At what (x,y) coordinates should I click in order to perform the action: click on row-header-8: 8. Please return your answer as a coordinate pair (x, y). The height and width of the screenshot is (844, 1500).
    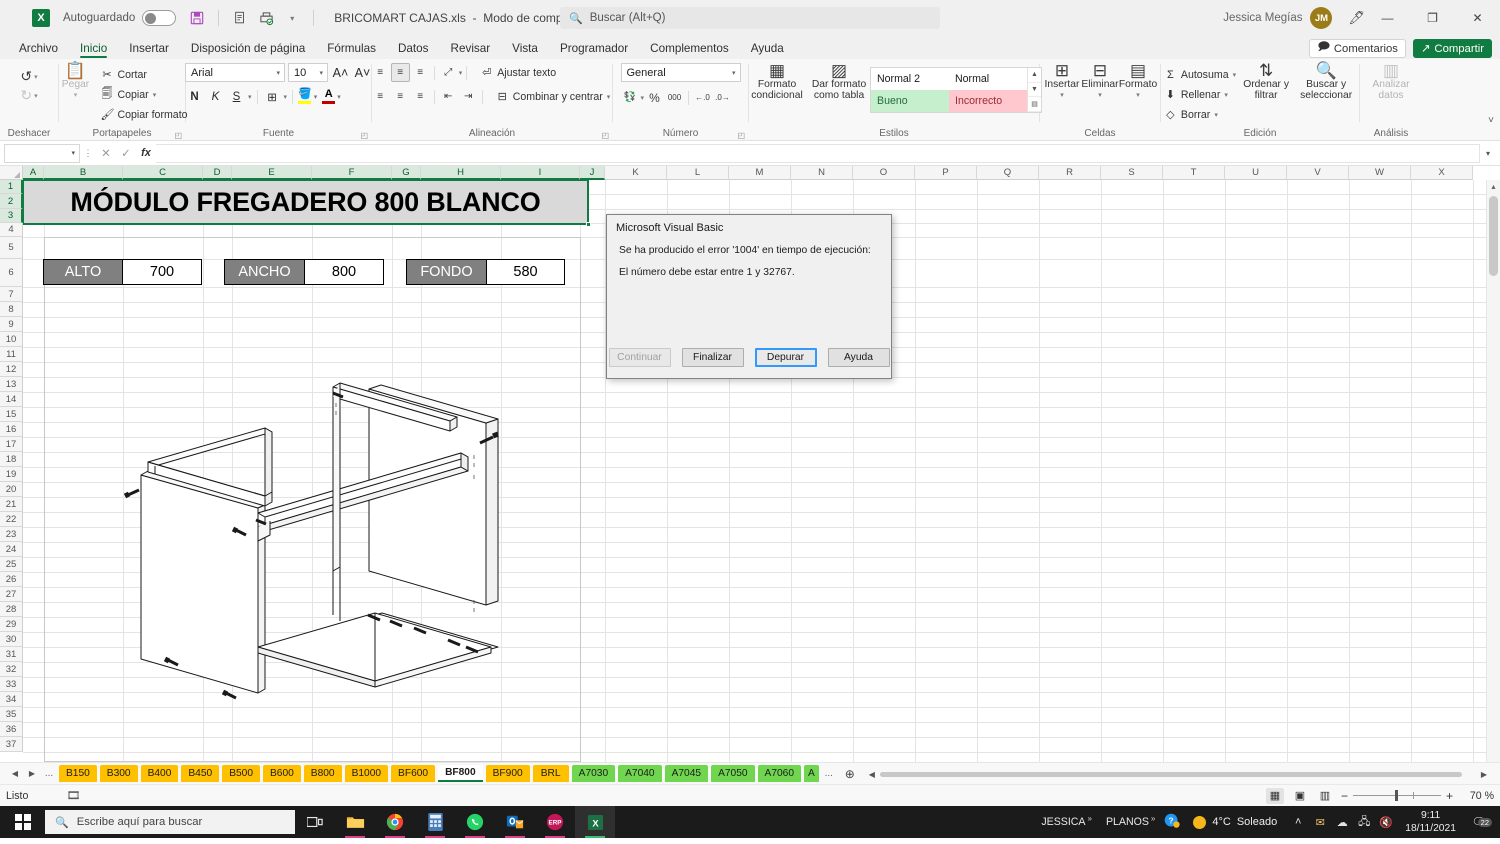
    Looking at the image, I should click on (11, 309).